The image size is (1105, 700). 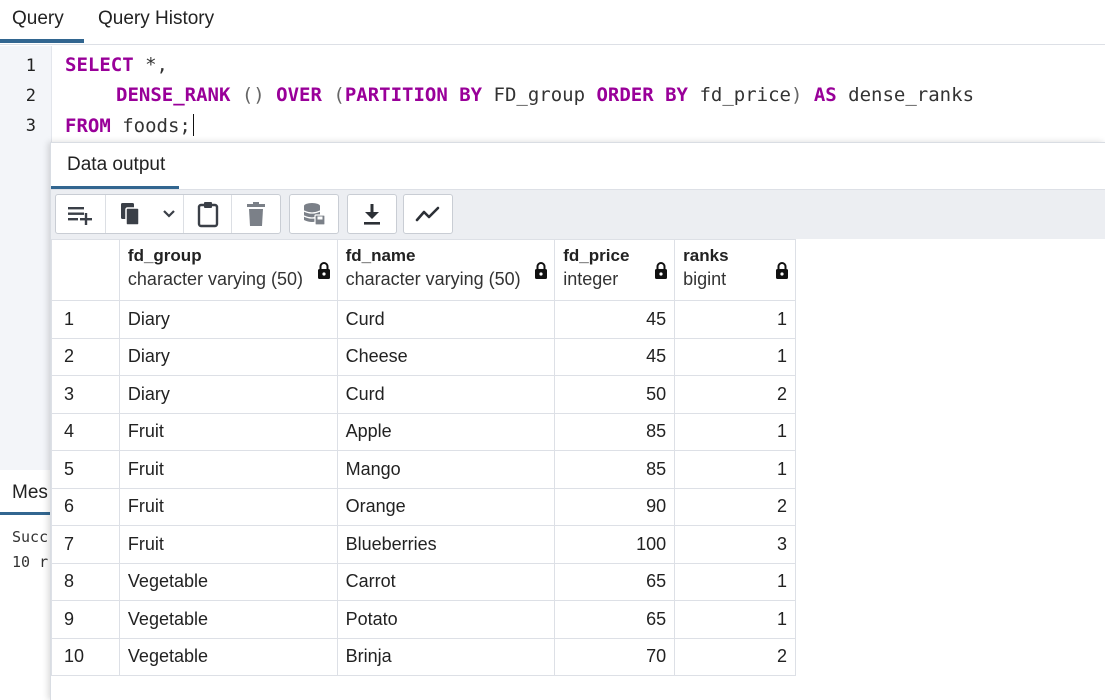 I want to click on cell-fd-name: Brinja, so click(x=446, y=656).